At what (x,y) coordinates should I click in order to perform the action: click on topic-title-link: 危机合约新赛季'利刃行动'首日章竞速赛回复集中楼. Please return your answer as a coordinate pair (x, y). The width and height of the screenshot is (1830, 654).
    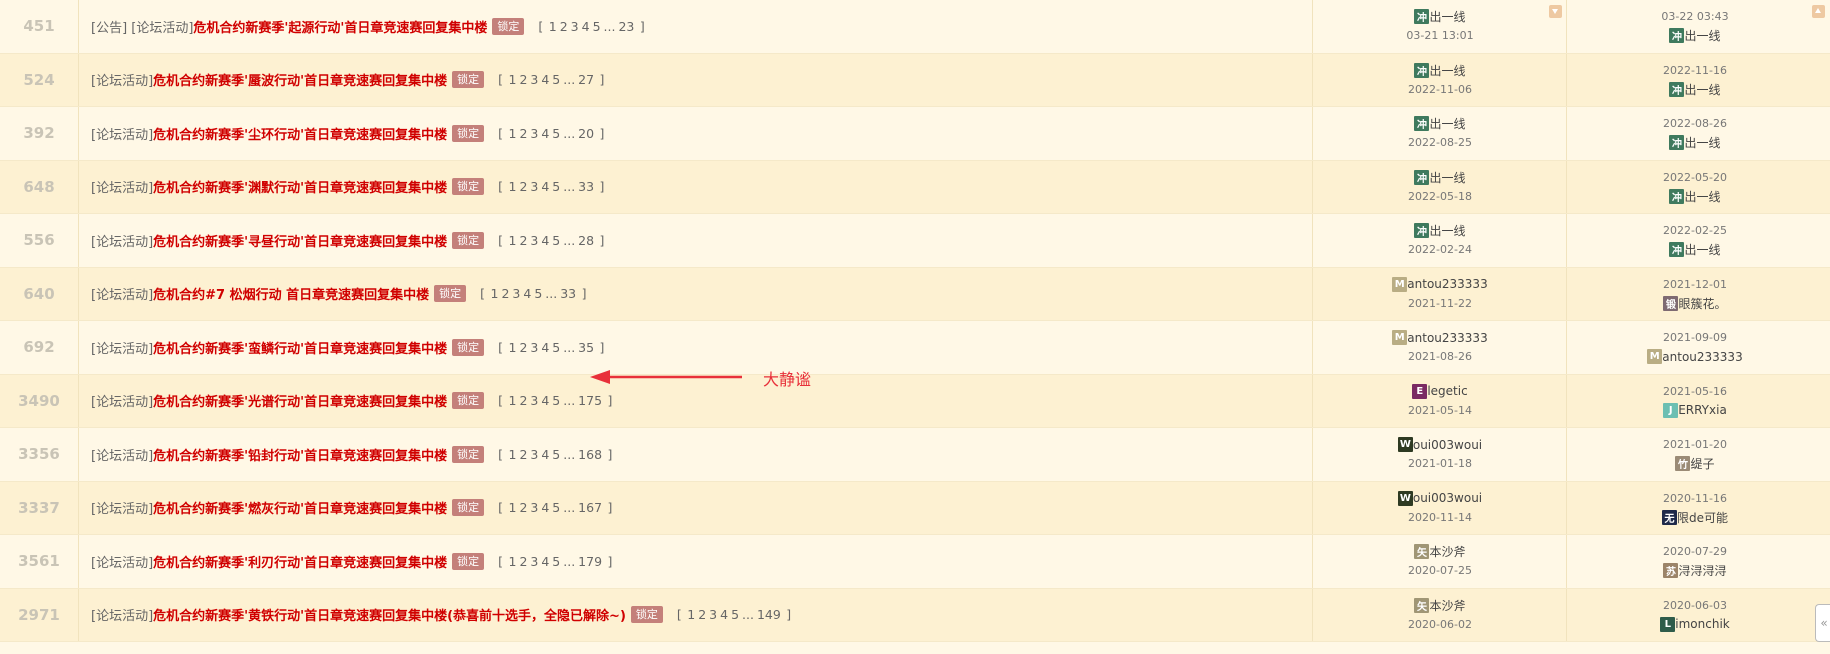
    Looking at the image, I should click on (300, 561).